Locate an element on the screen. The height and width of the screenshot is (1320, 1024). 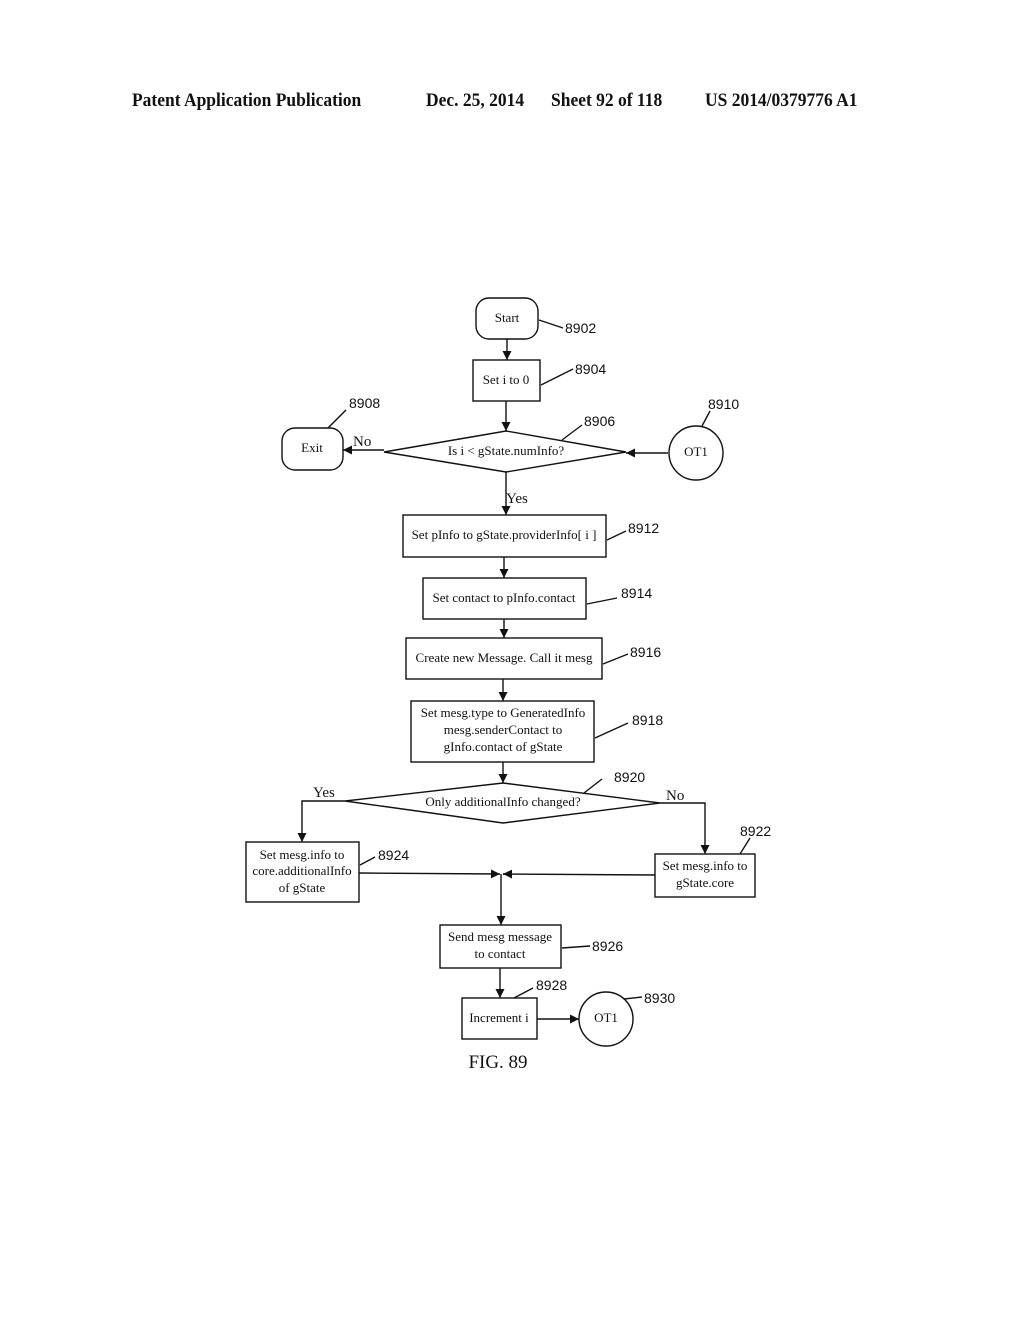
ot1-out-text: OT1 is located at coordinates (606, 1017).